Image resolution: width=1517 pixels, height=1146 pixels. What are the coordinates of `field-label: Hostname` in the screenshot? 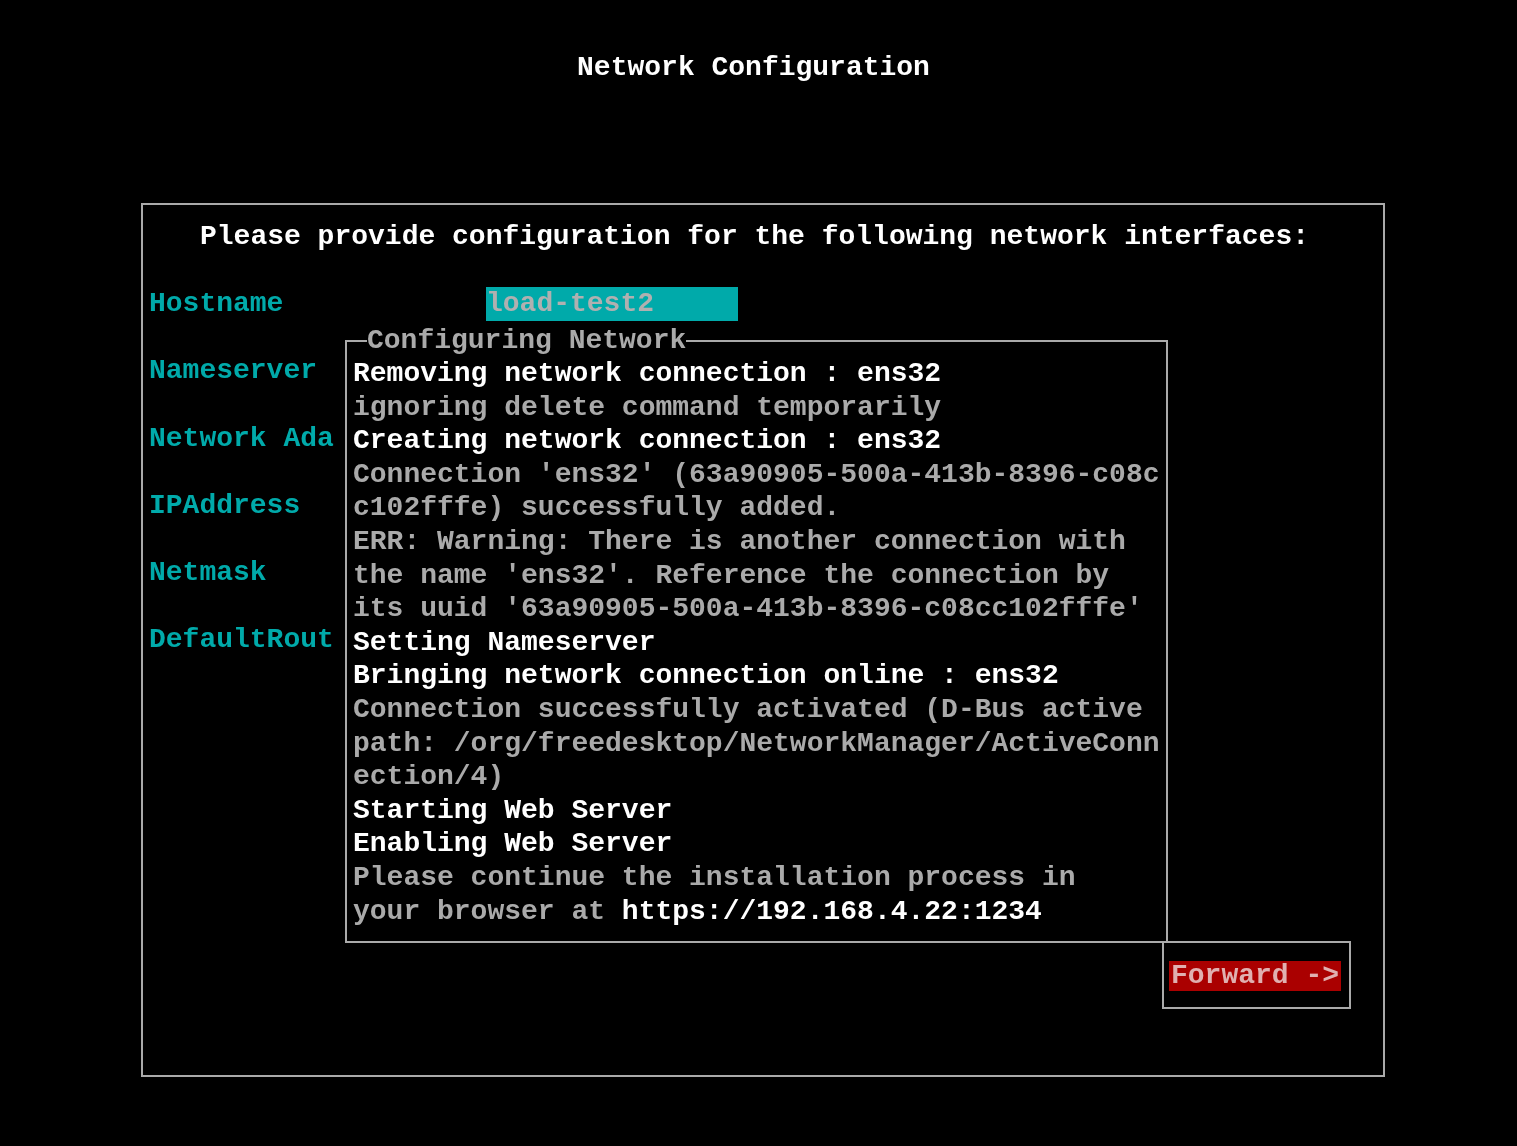 It's located at (216, 304).